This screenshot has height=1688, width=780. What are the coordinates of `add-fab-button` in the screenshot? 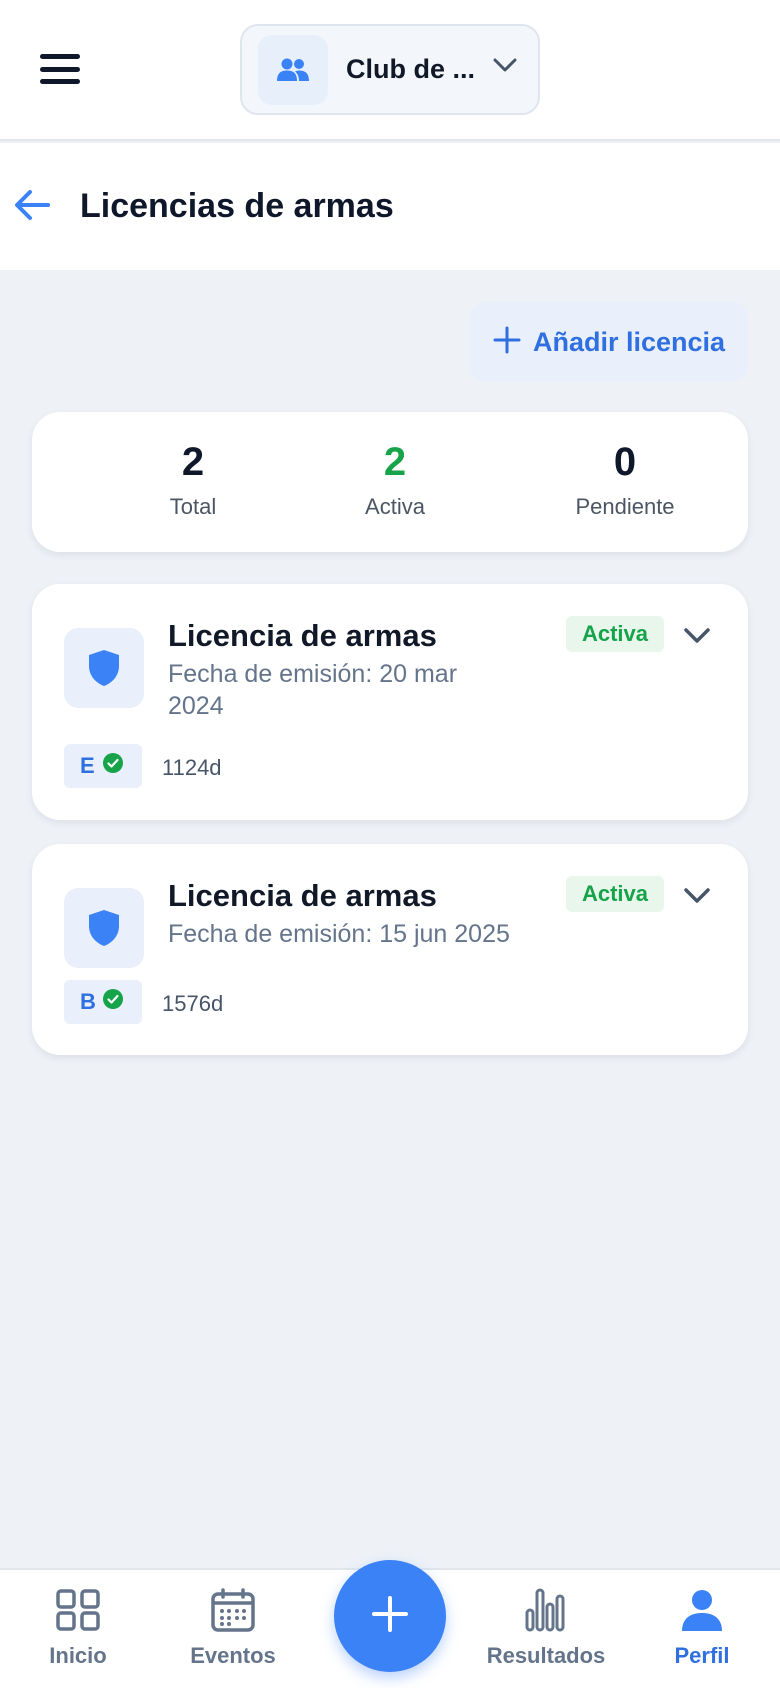 It's located at (390, 1616).